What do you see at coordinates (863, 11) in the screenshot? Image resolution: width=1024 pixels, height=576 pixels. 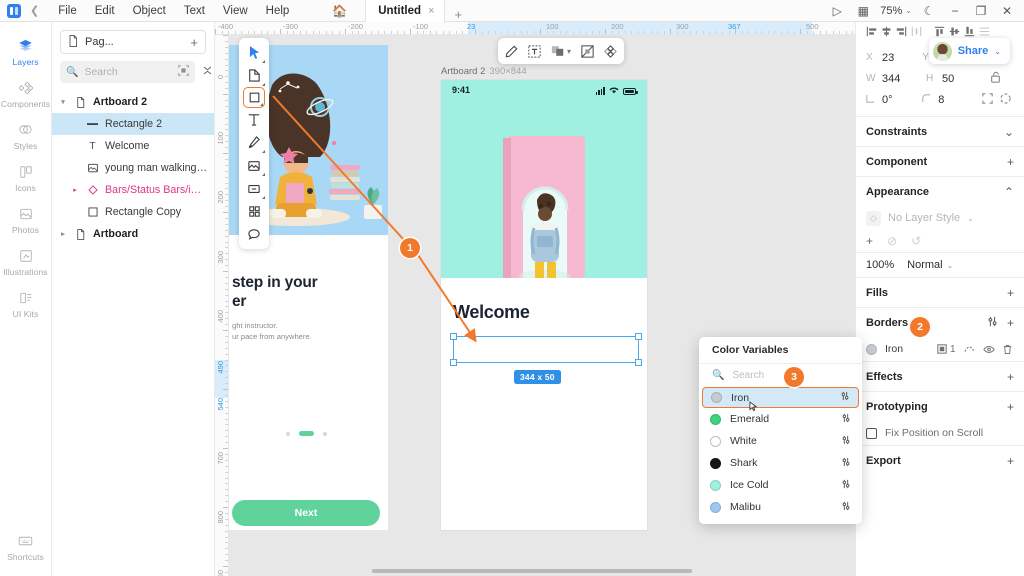 I see `grid-icon: ▦` at bounding box center [863, 11].